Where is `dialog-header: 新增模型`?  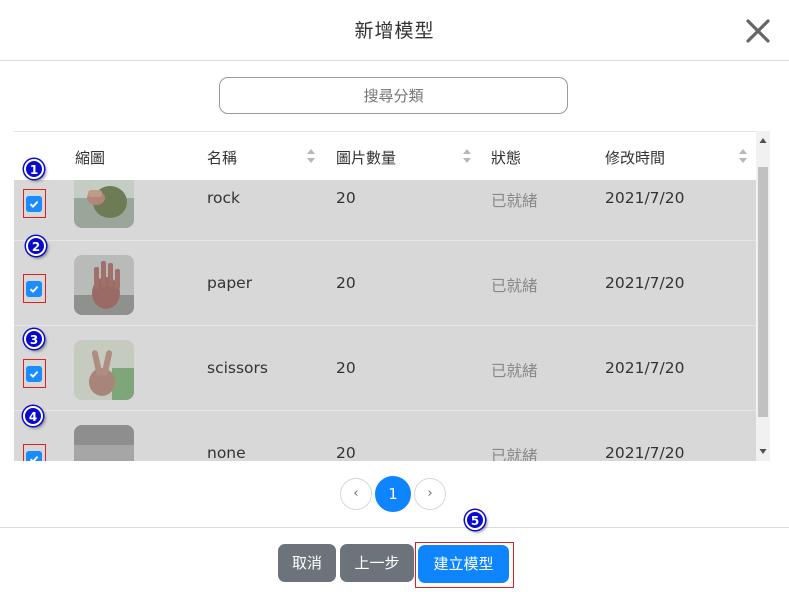 dialog-header: 新增模型 is located at coordinates (394, 30).